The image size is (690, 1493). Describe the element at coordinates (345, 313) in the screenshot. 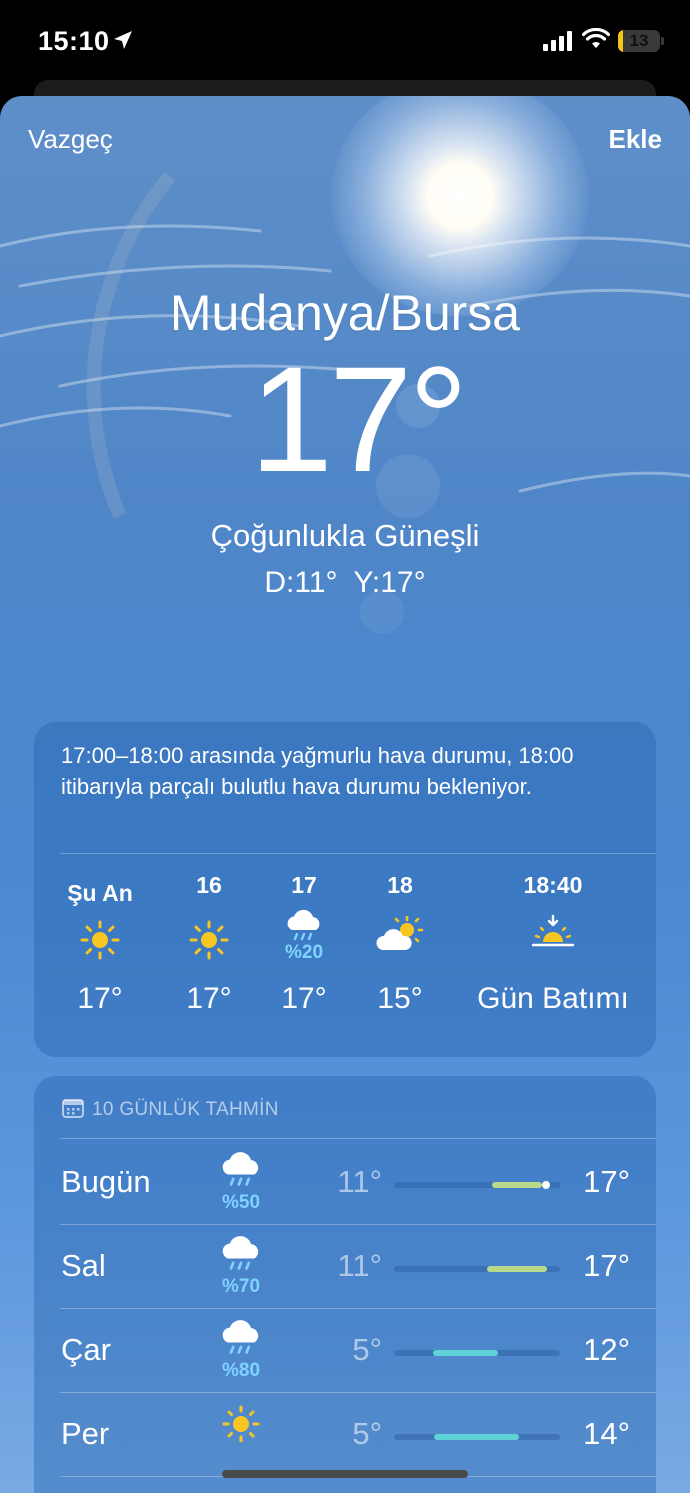

I see `city-name: Mudanya/Bursa` at that location.